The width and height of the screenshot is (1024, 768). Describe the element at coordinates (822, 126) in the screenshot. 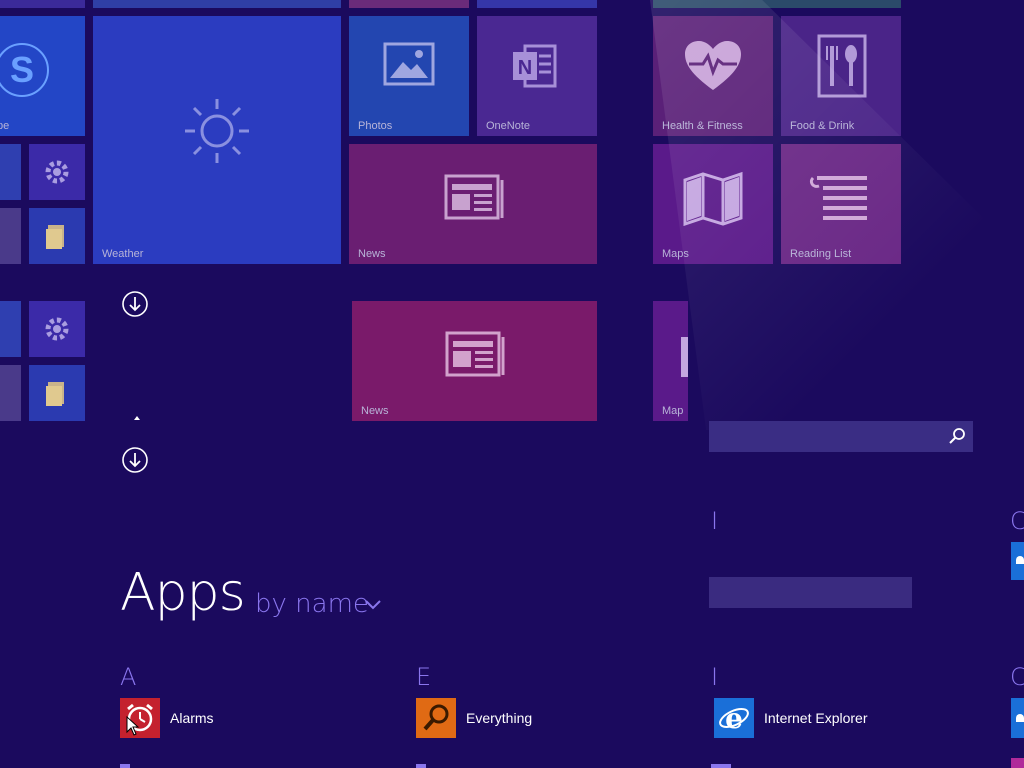

I see `tile-food-label: Food & Drink` at that location.